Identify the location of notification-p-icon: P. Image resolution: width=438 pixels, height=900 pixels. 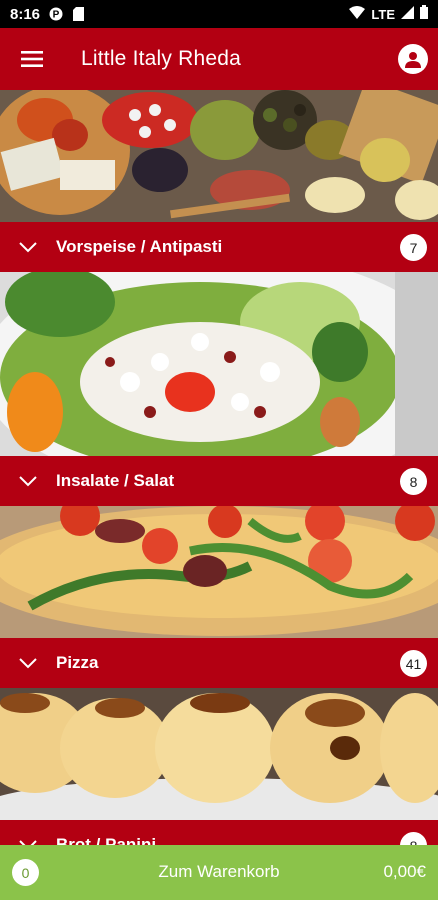
(56, 14).